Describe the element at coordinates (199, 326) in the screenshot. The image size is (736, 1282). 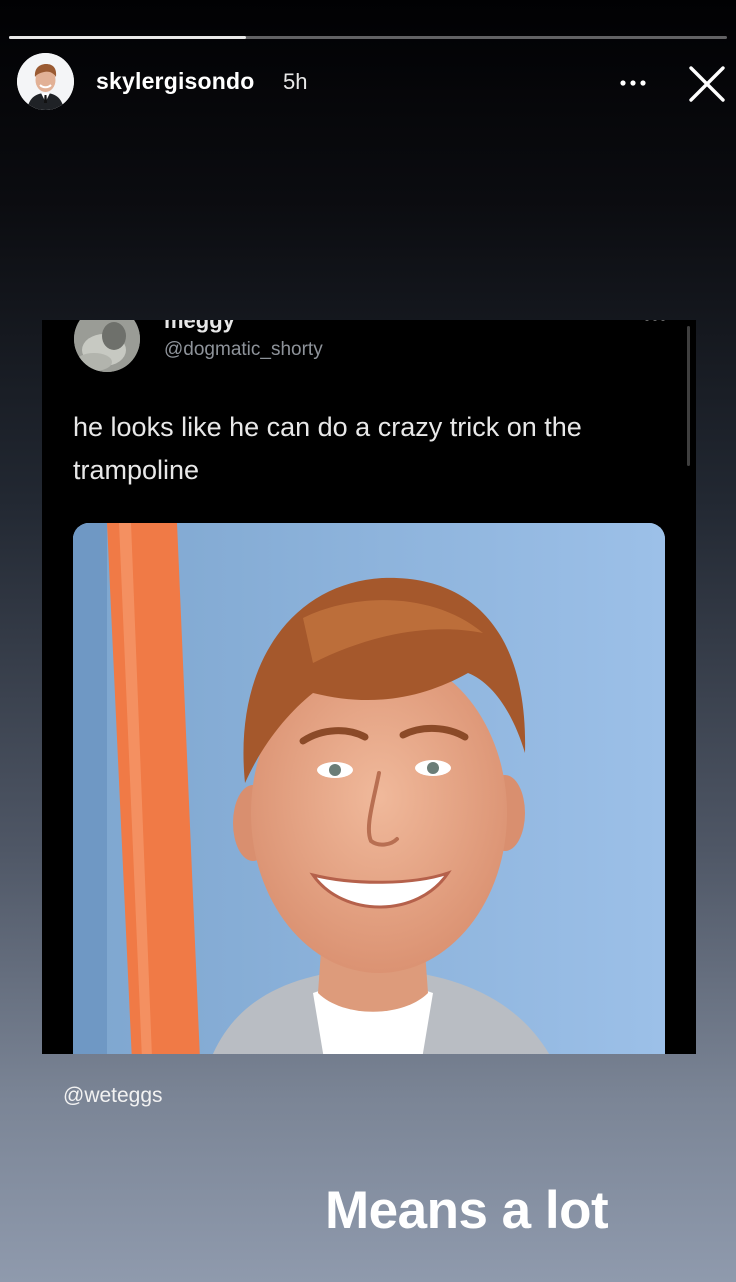
I see `tweet-display-name: meggy` at that location.